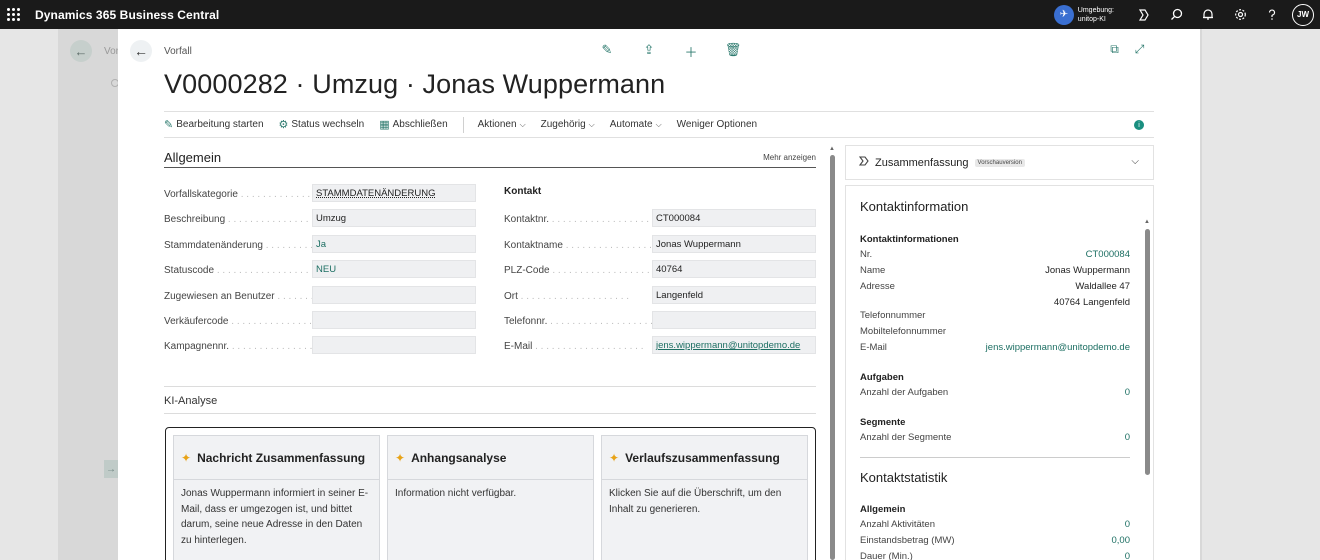  What do you see at coordinates (463, 124) in the screenshot?
I see `action-divider` at bounding box center [463, 124].